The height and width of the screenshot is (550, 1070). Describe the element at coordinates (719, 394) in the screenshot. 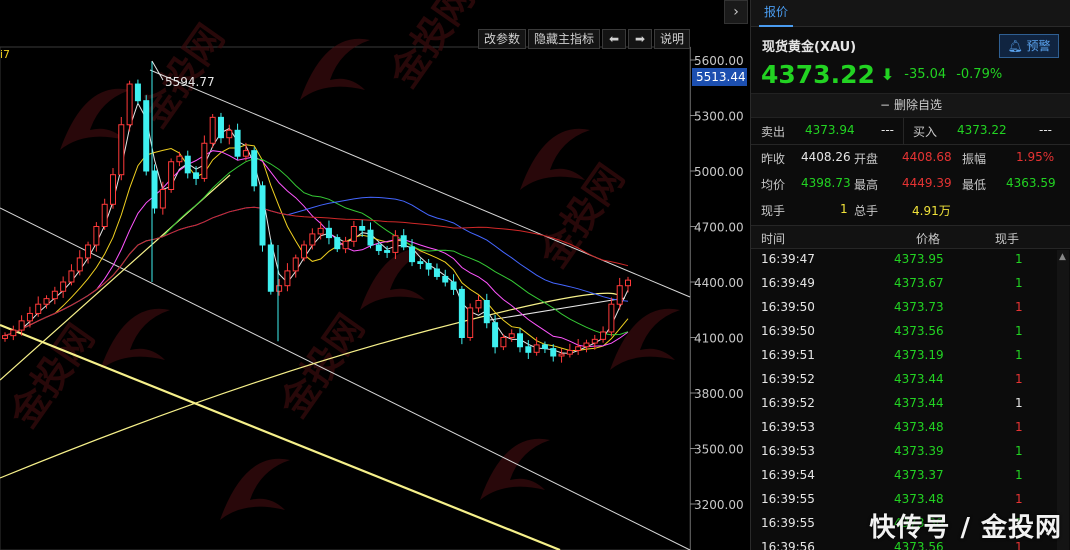

I see `y-axis-label: 3800.00` at that location.